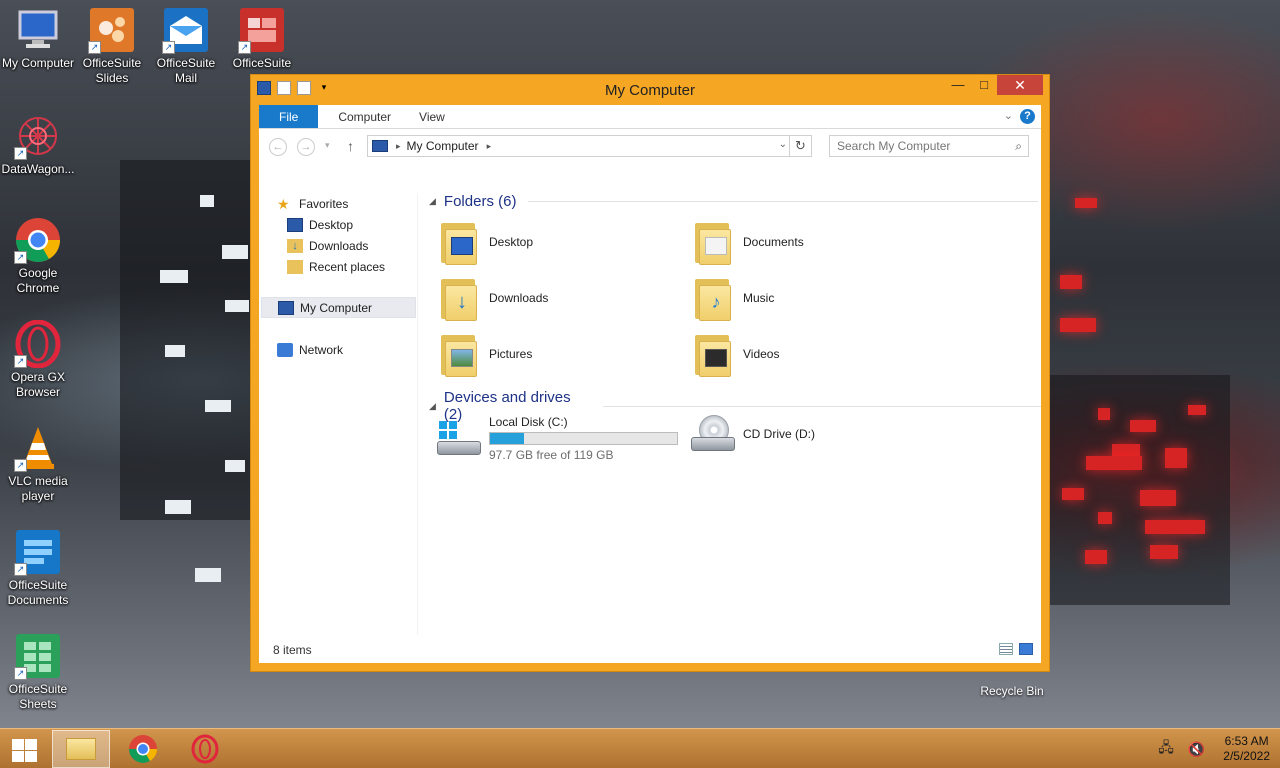  I want to click on pictures-folder-icon, so click(459, 354).